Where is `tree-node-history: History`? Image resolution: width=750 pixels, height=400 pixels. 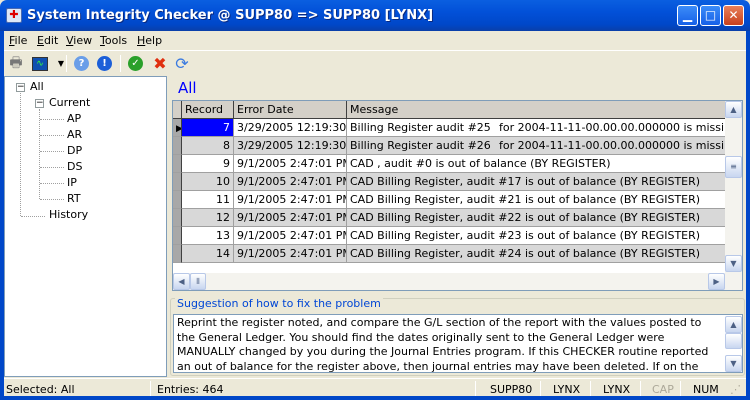 tree-node-history: History is located at coordinates (68, 214).